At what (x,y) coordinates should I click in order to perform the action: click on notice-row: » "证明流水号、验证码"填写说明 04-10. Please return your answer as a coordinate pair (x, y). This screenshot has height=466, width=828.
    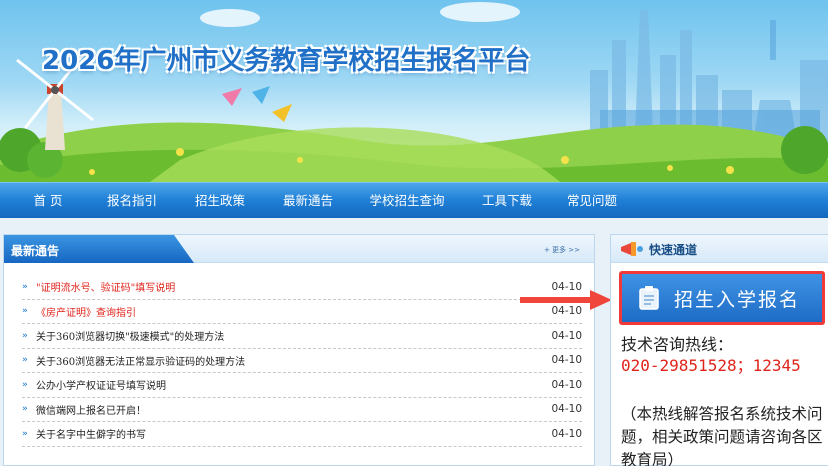
    Looking at the image, I should click on (302, 287).